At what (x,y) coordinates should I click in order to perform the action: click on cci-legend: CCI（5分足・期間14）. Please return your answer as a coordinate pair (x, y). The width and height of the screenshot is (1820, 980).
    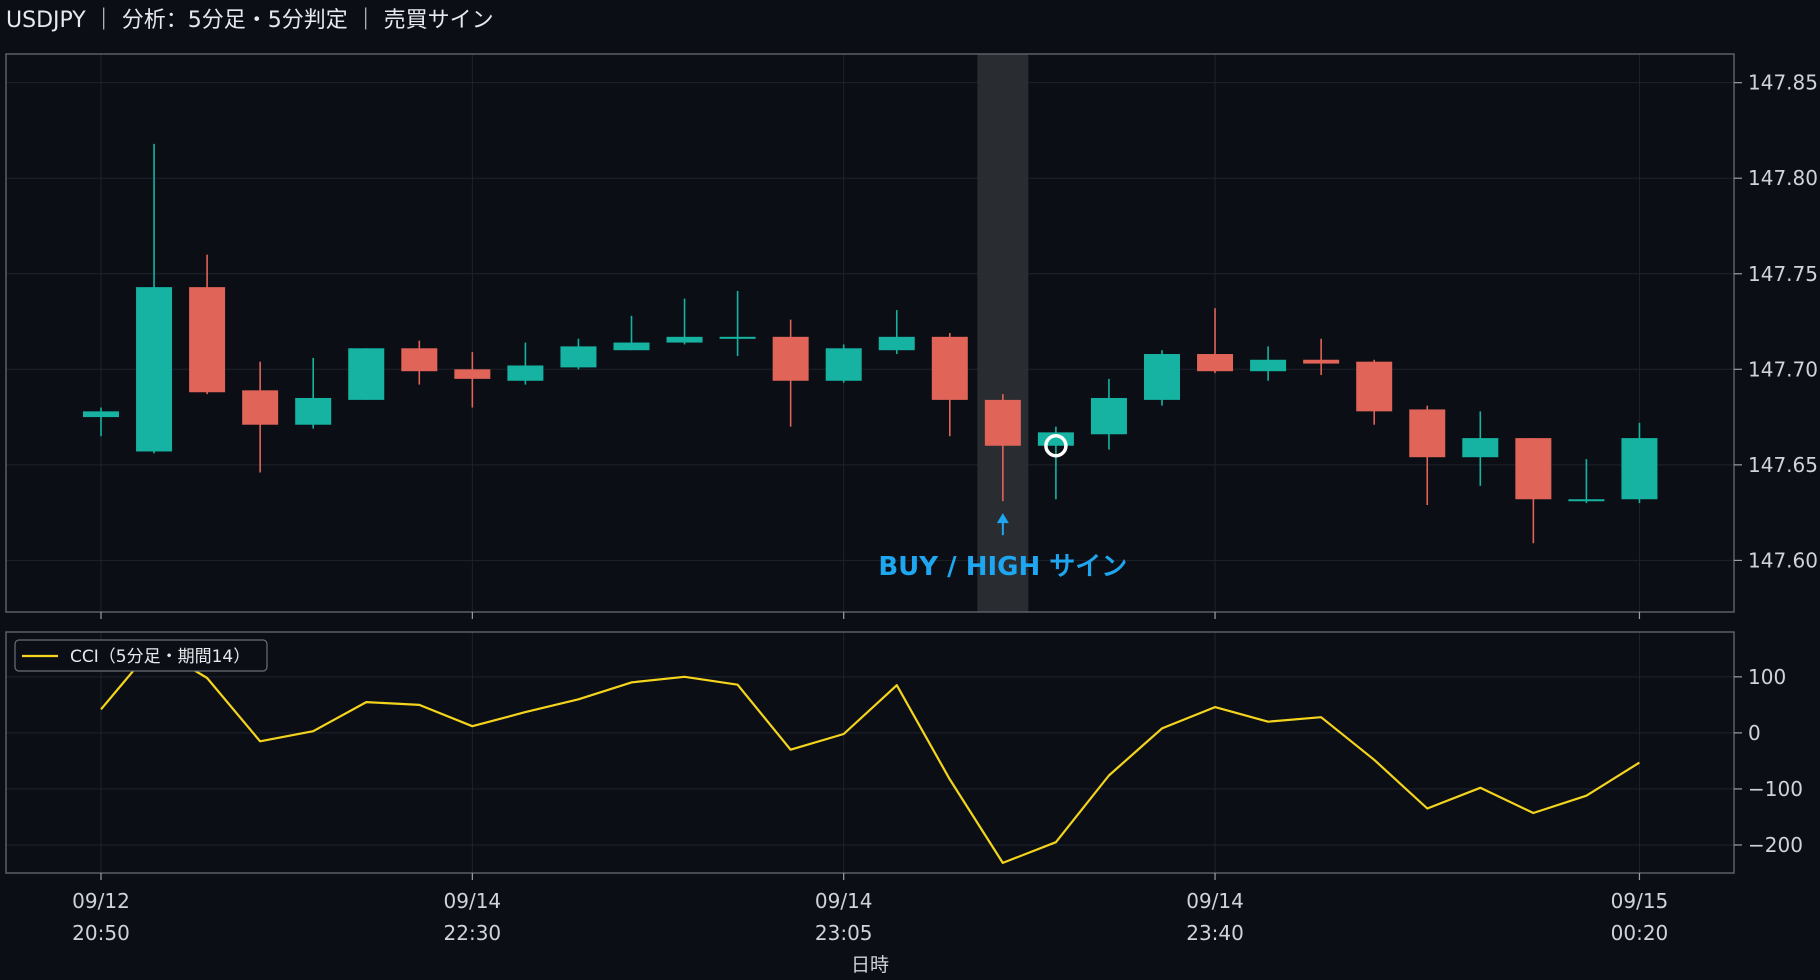
    Looking at the image, I should click on (141, 655).